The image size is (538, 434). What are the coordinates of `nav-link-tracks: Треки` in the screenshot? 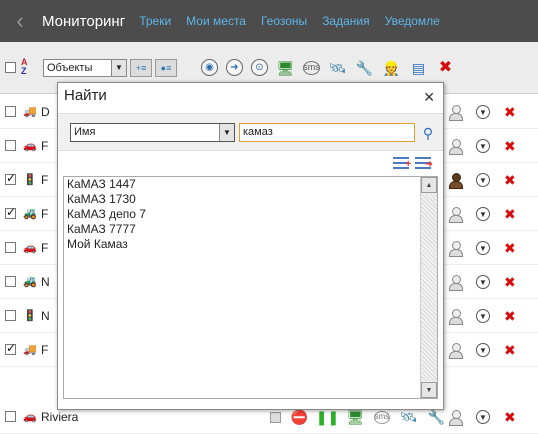 It's located at (155, 21).